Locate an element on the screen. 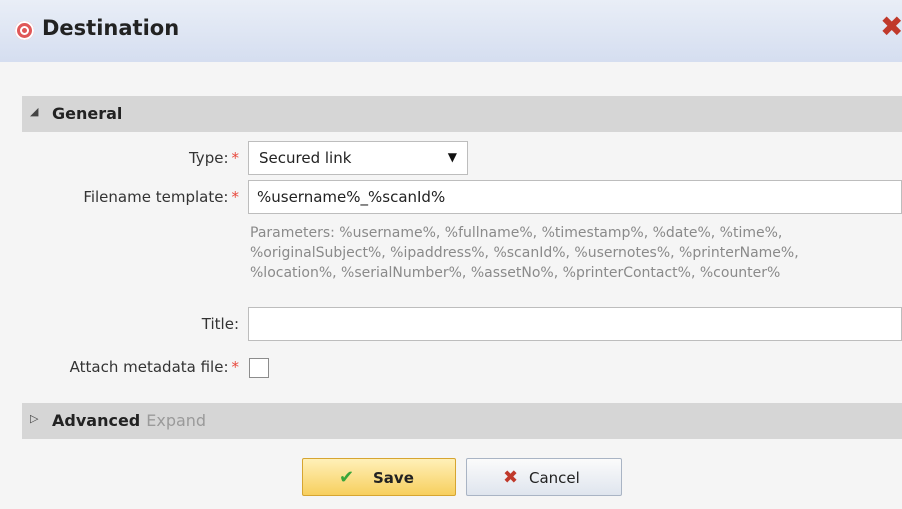 The image size is (902, 509). cancel-button-label: Cancel is located at coordinates (554, 478).